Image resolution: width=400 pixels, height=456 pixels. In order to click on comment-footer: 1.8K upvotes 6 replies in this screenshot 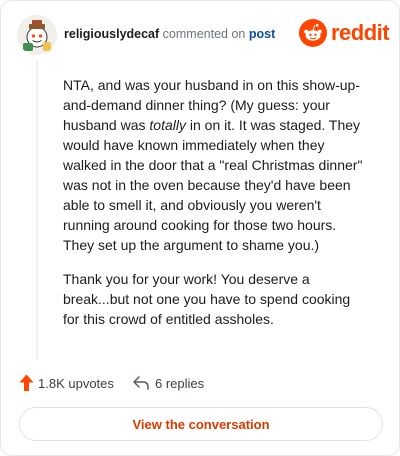, I will do `click(199, 384)`.